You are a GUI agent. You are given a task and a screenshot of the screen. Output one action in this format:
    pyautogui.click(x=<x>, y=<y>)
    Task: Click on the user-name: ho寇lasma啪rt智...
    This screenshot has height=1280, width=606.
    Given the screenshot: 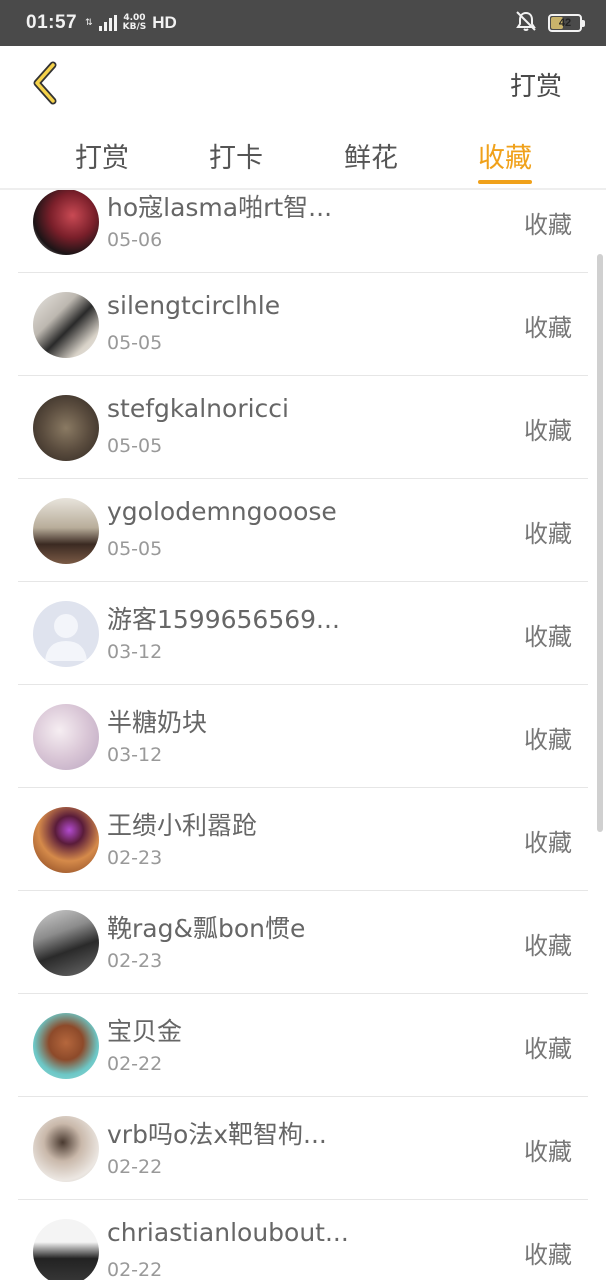 What is the action you would take?
    pyautogui.click(x=220, y=207)
    